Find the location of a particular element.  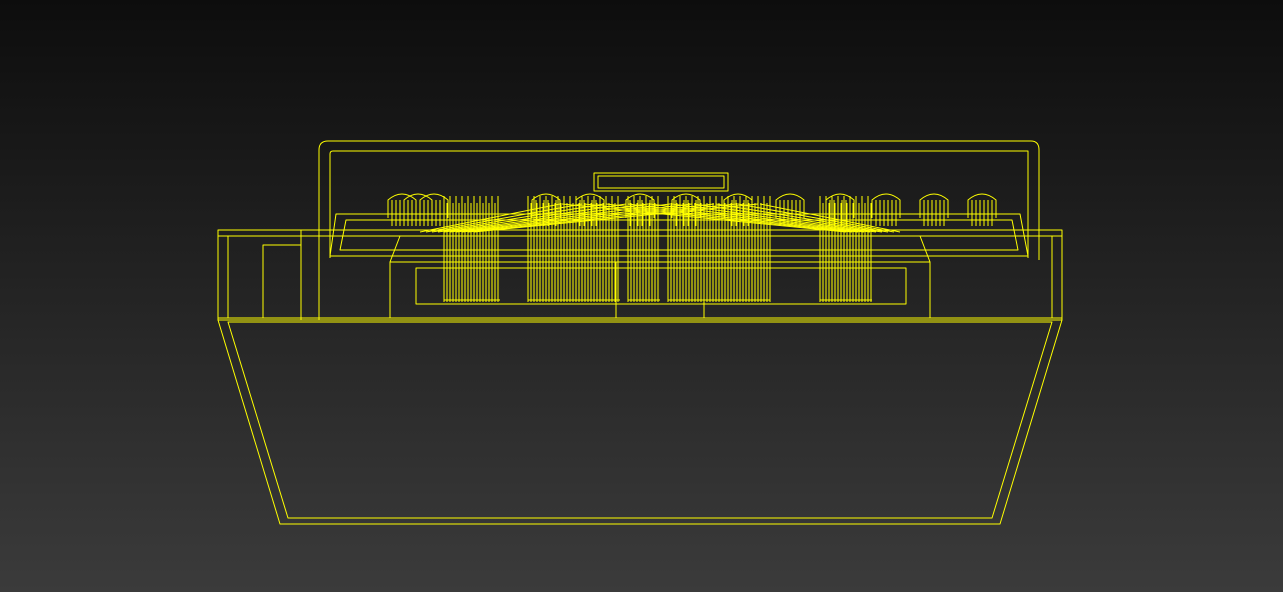

lid-wire is located at coordinates (679, 200).